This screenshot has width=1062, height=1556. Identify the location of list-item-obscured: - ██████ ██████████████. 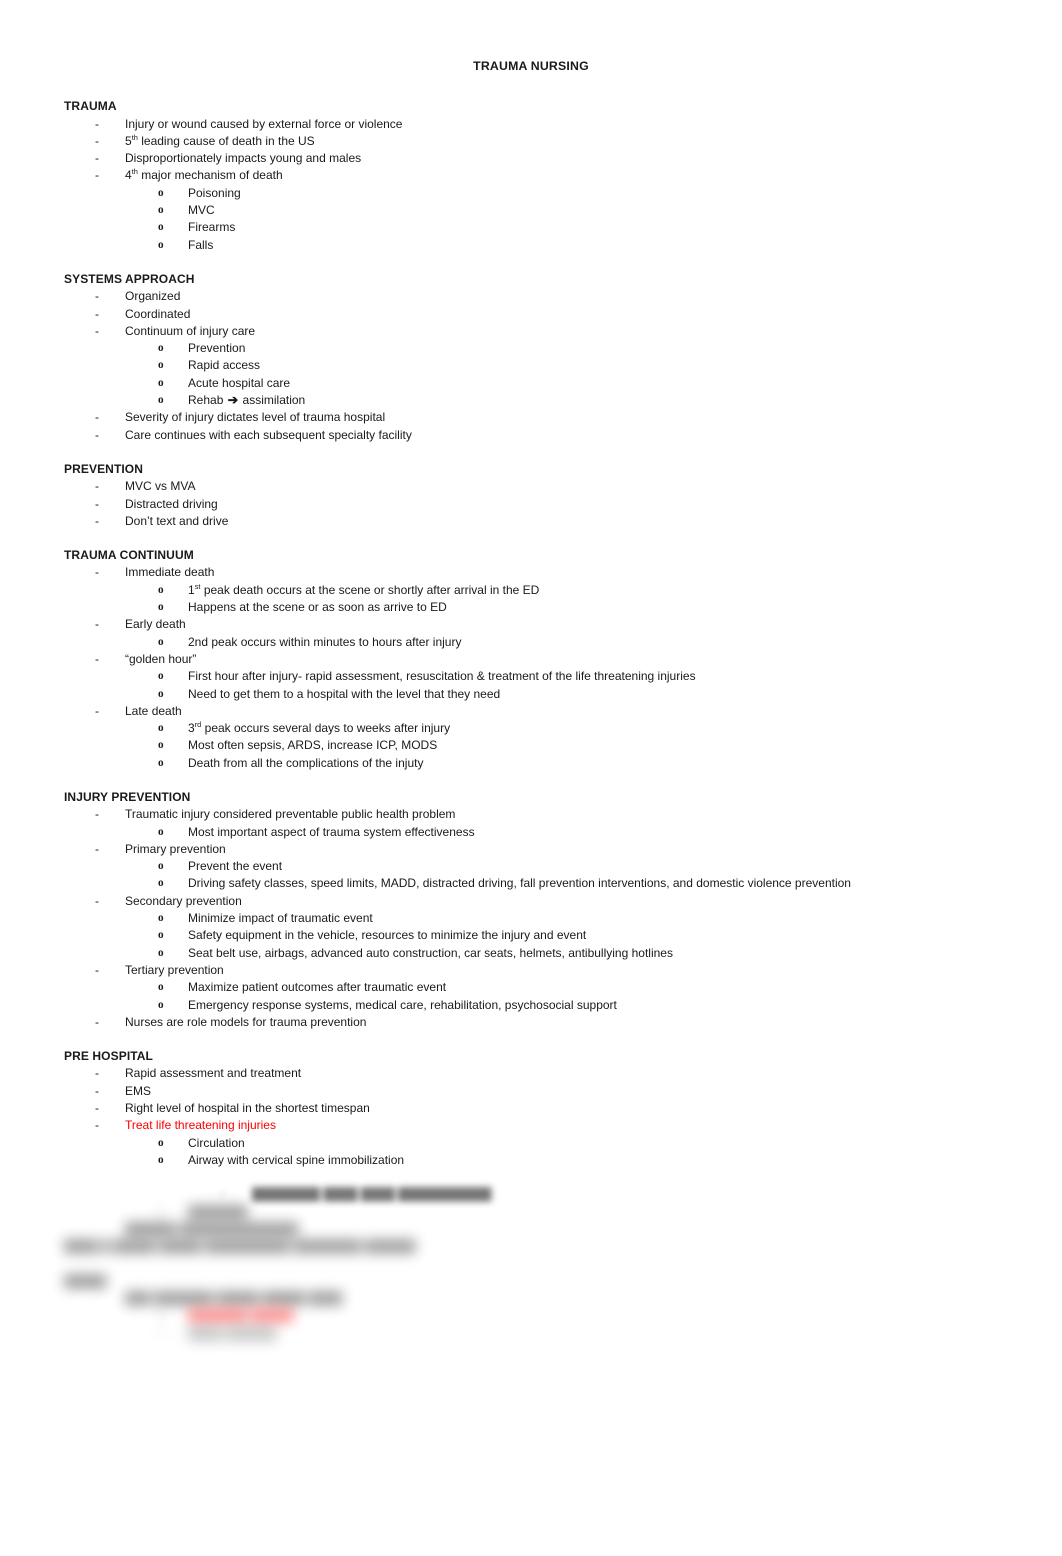
(543, 1229).